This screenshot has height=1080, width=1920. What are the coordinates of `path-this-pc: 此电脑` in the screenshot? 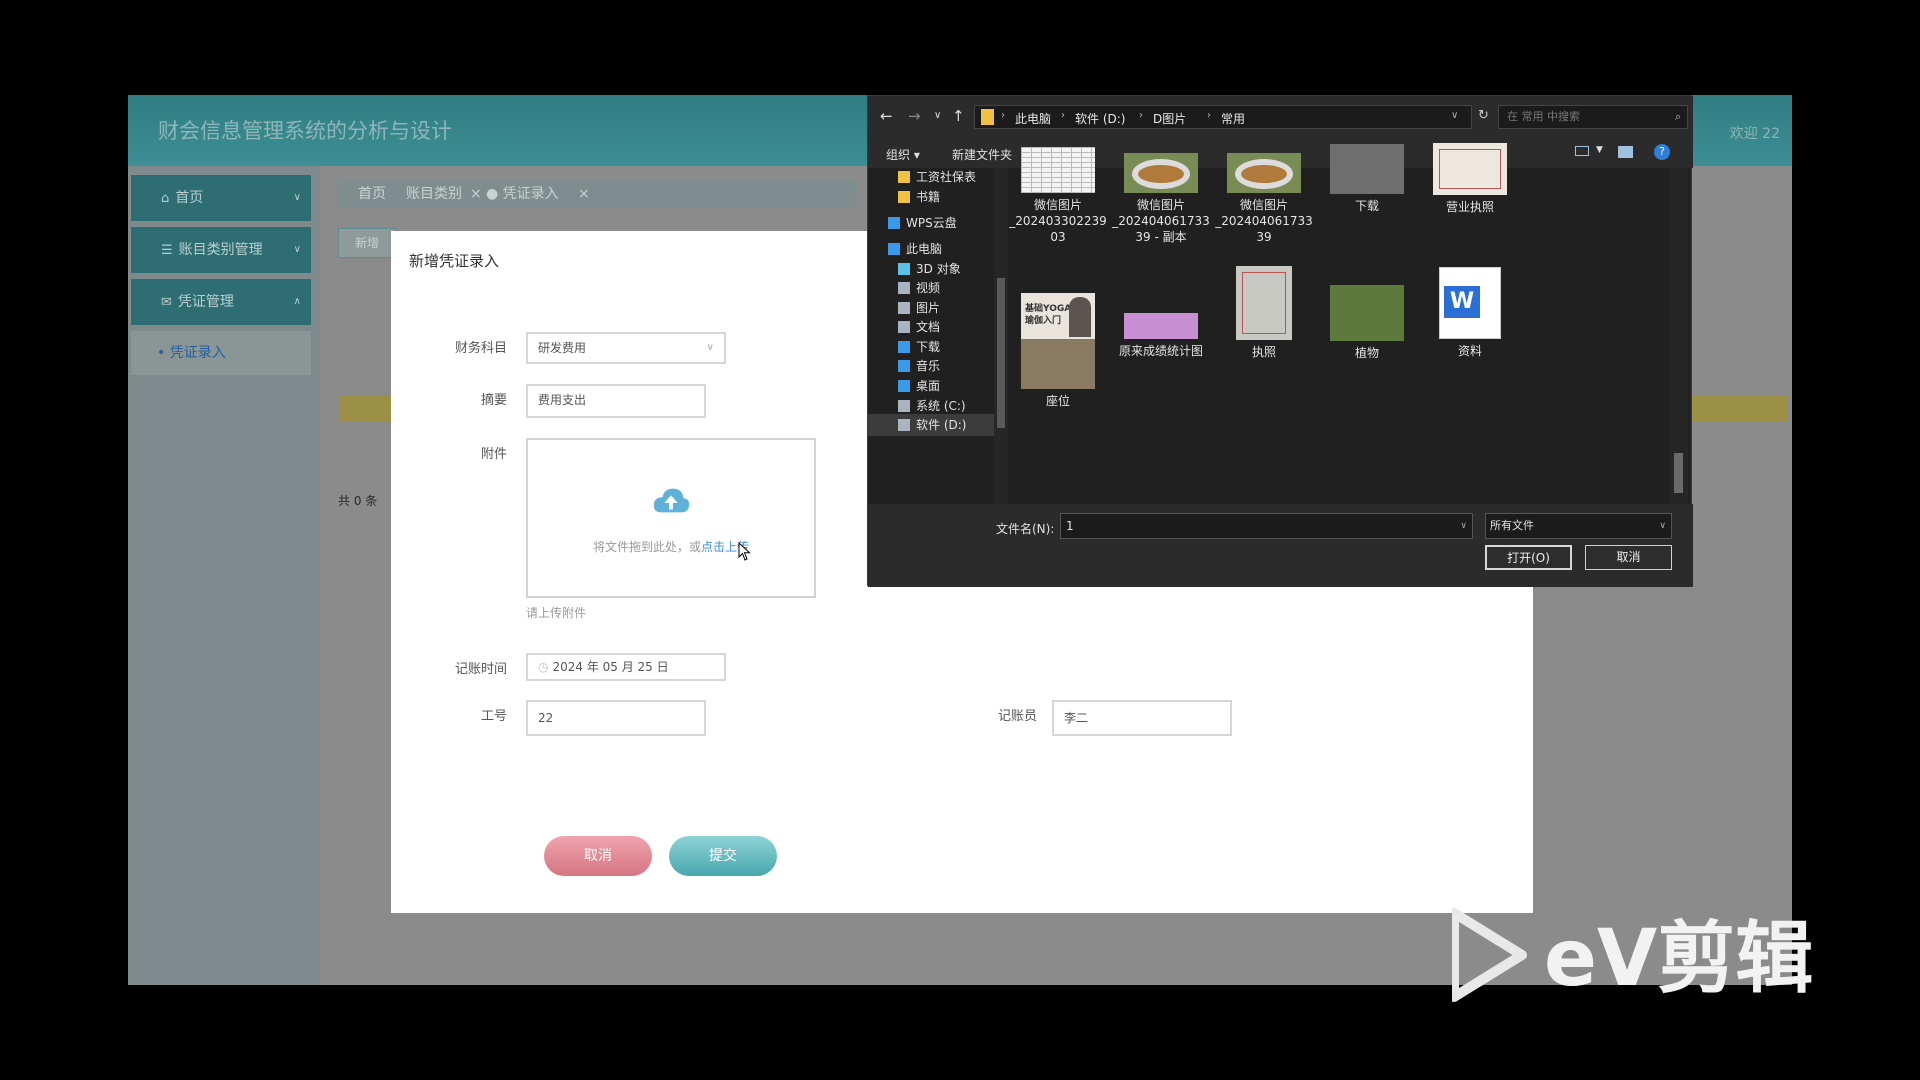 It's located at (1033, 118).